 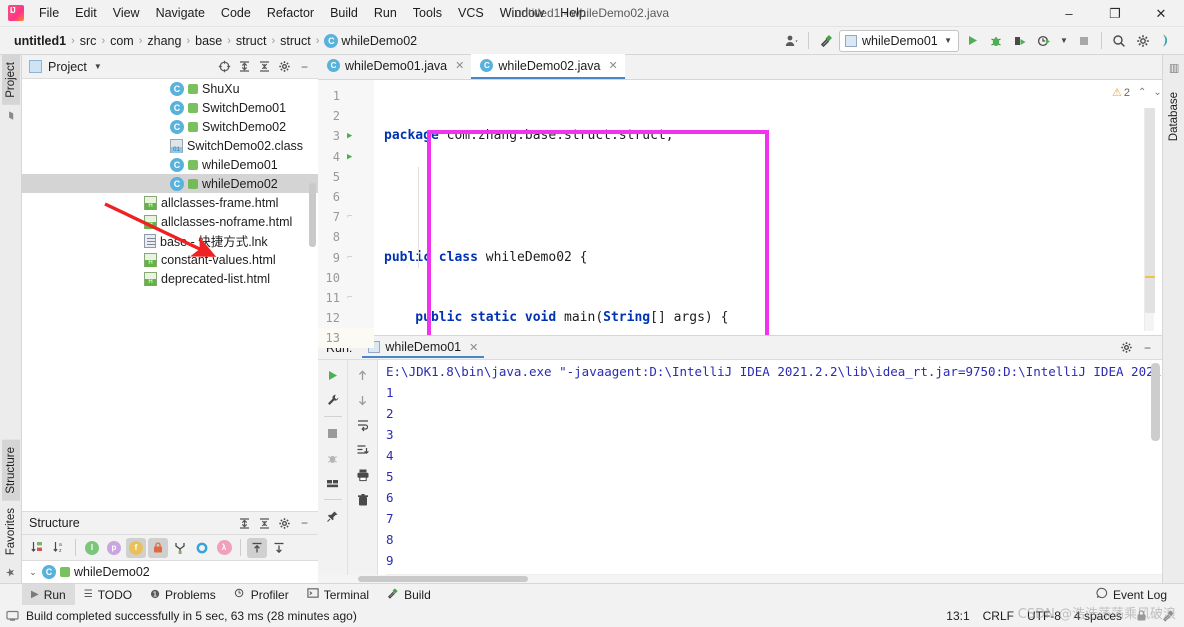 I want to click on show-inherited-icon: I, so click(x=92, y=548).